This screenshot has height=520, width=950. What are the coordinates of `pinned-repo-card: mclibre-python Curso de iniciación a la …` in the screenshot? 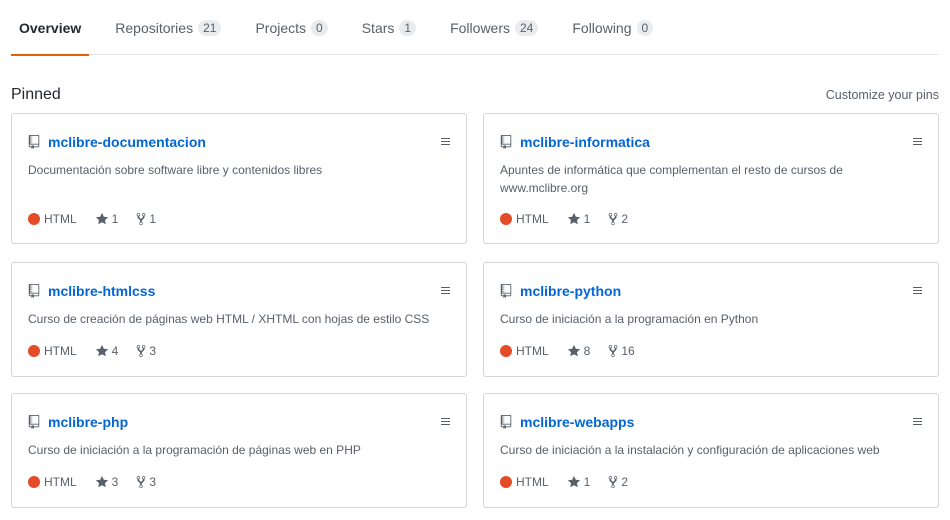 It's located at (711, 319).